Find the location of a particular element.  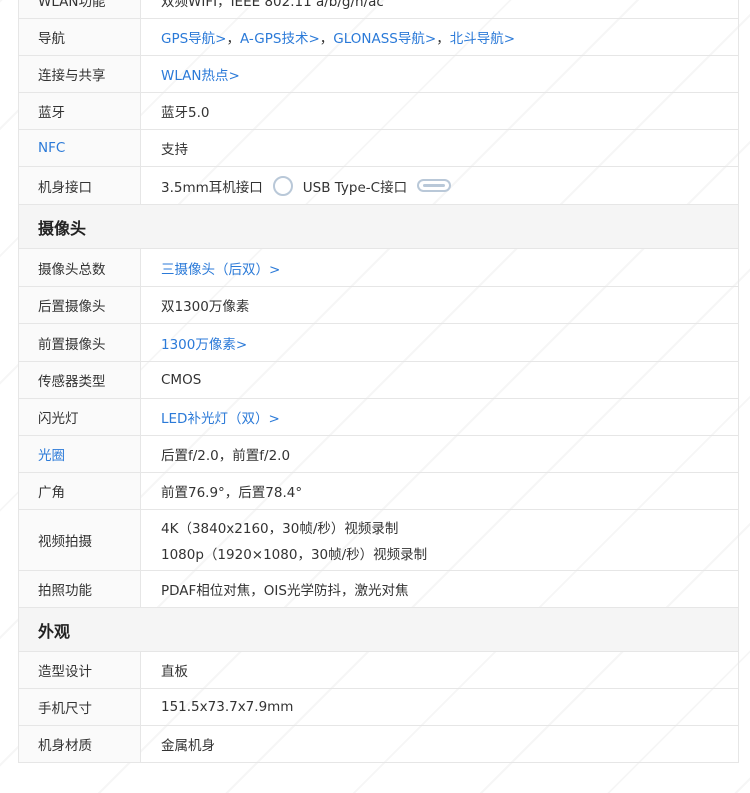

video-line-1080p: 1080p（1920×1080，30帧/秒）视频录制 is located at coordinates (294, 555).